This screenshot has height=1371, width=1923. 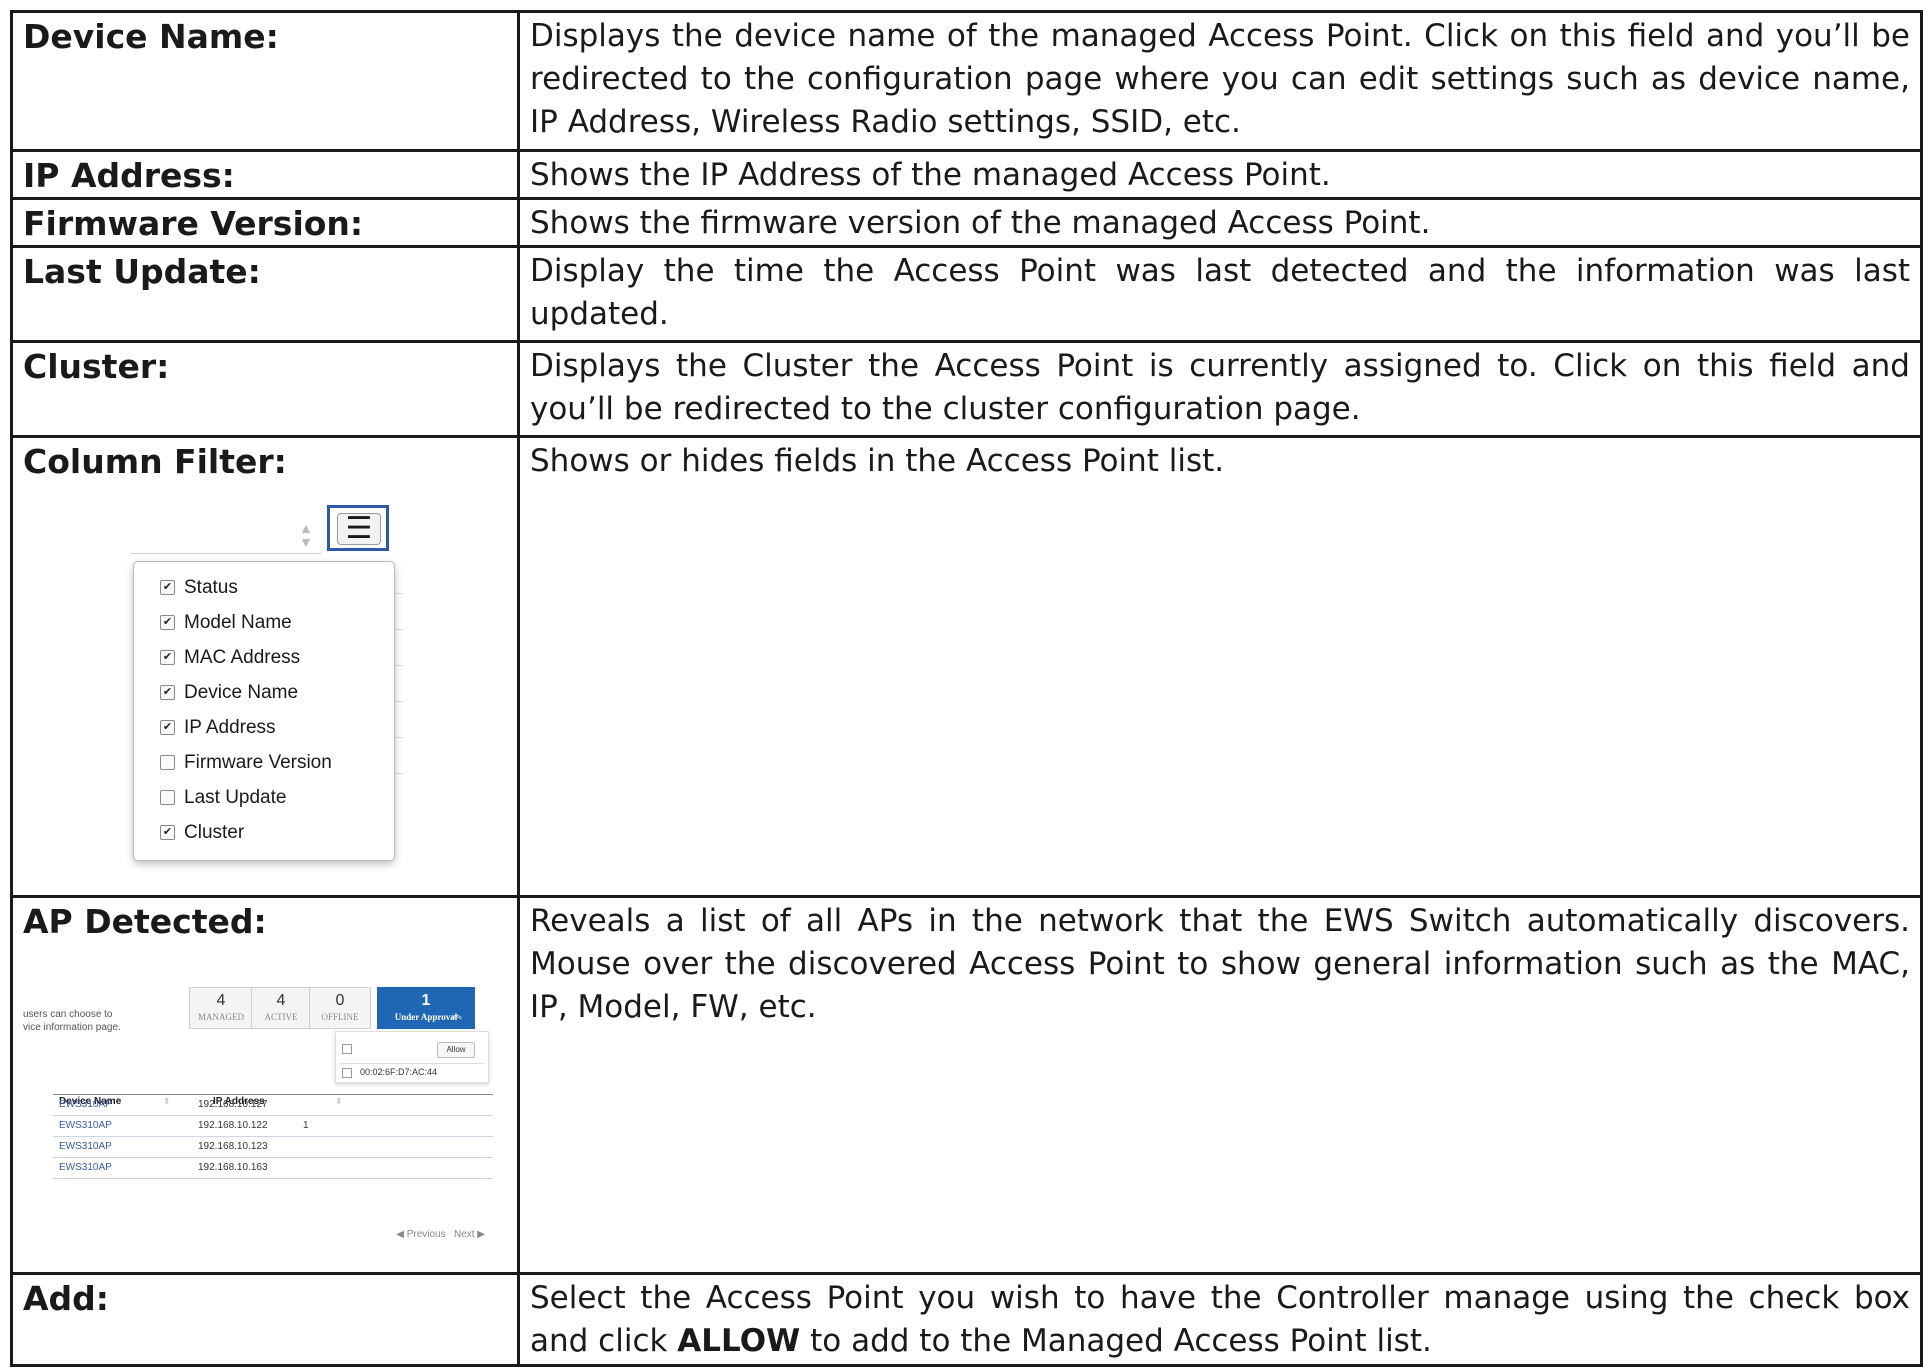 What do you see at coordinates (281, 1017) in the screenshot?
I see `stat-label: ACTIVE` at bounding box center [281, 1017].